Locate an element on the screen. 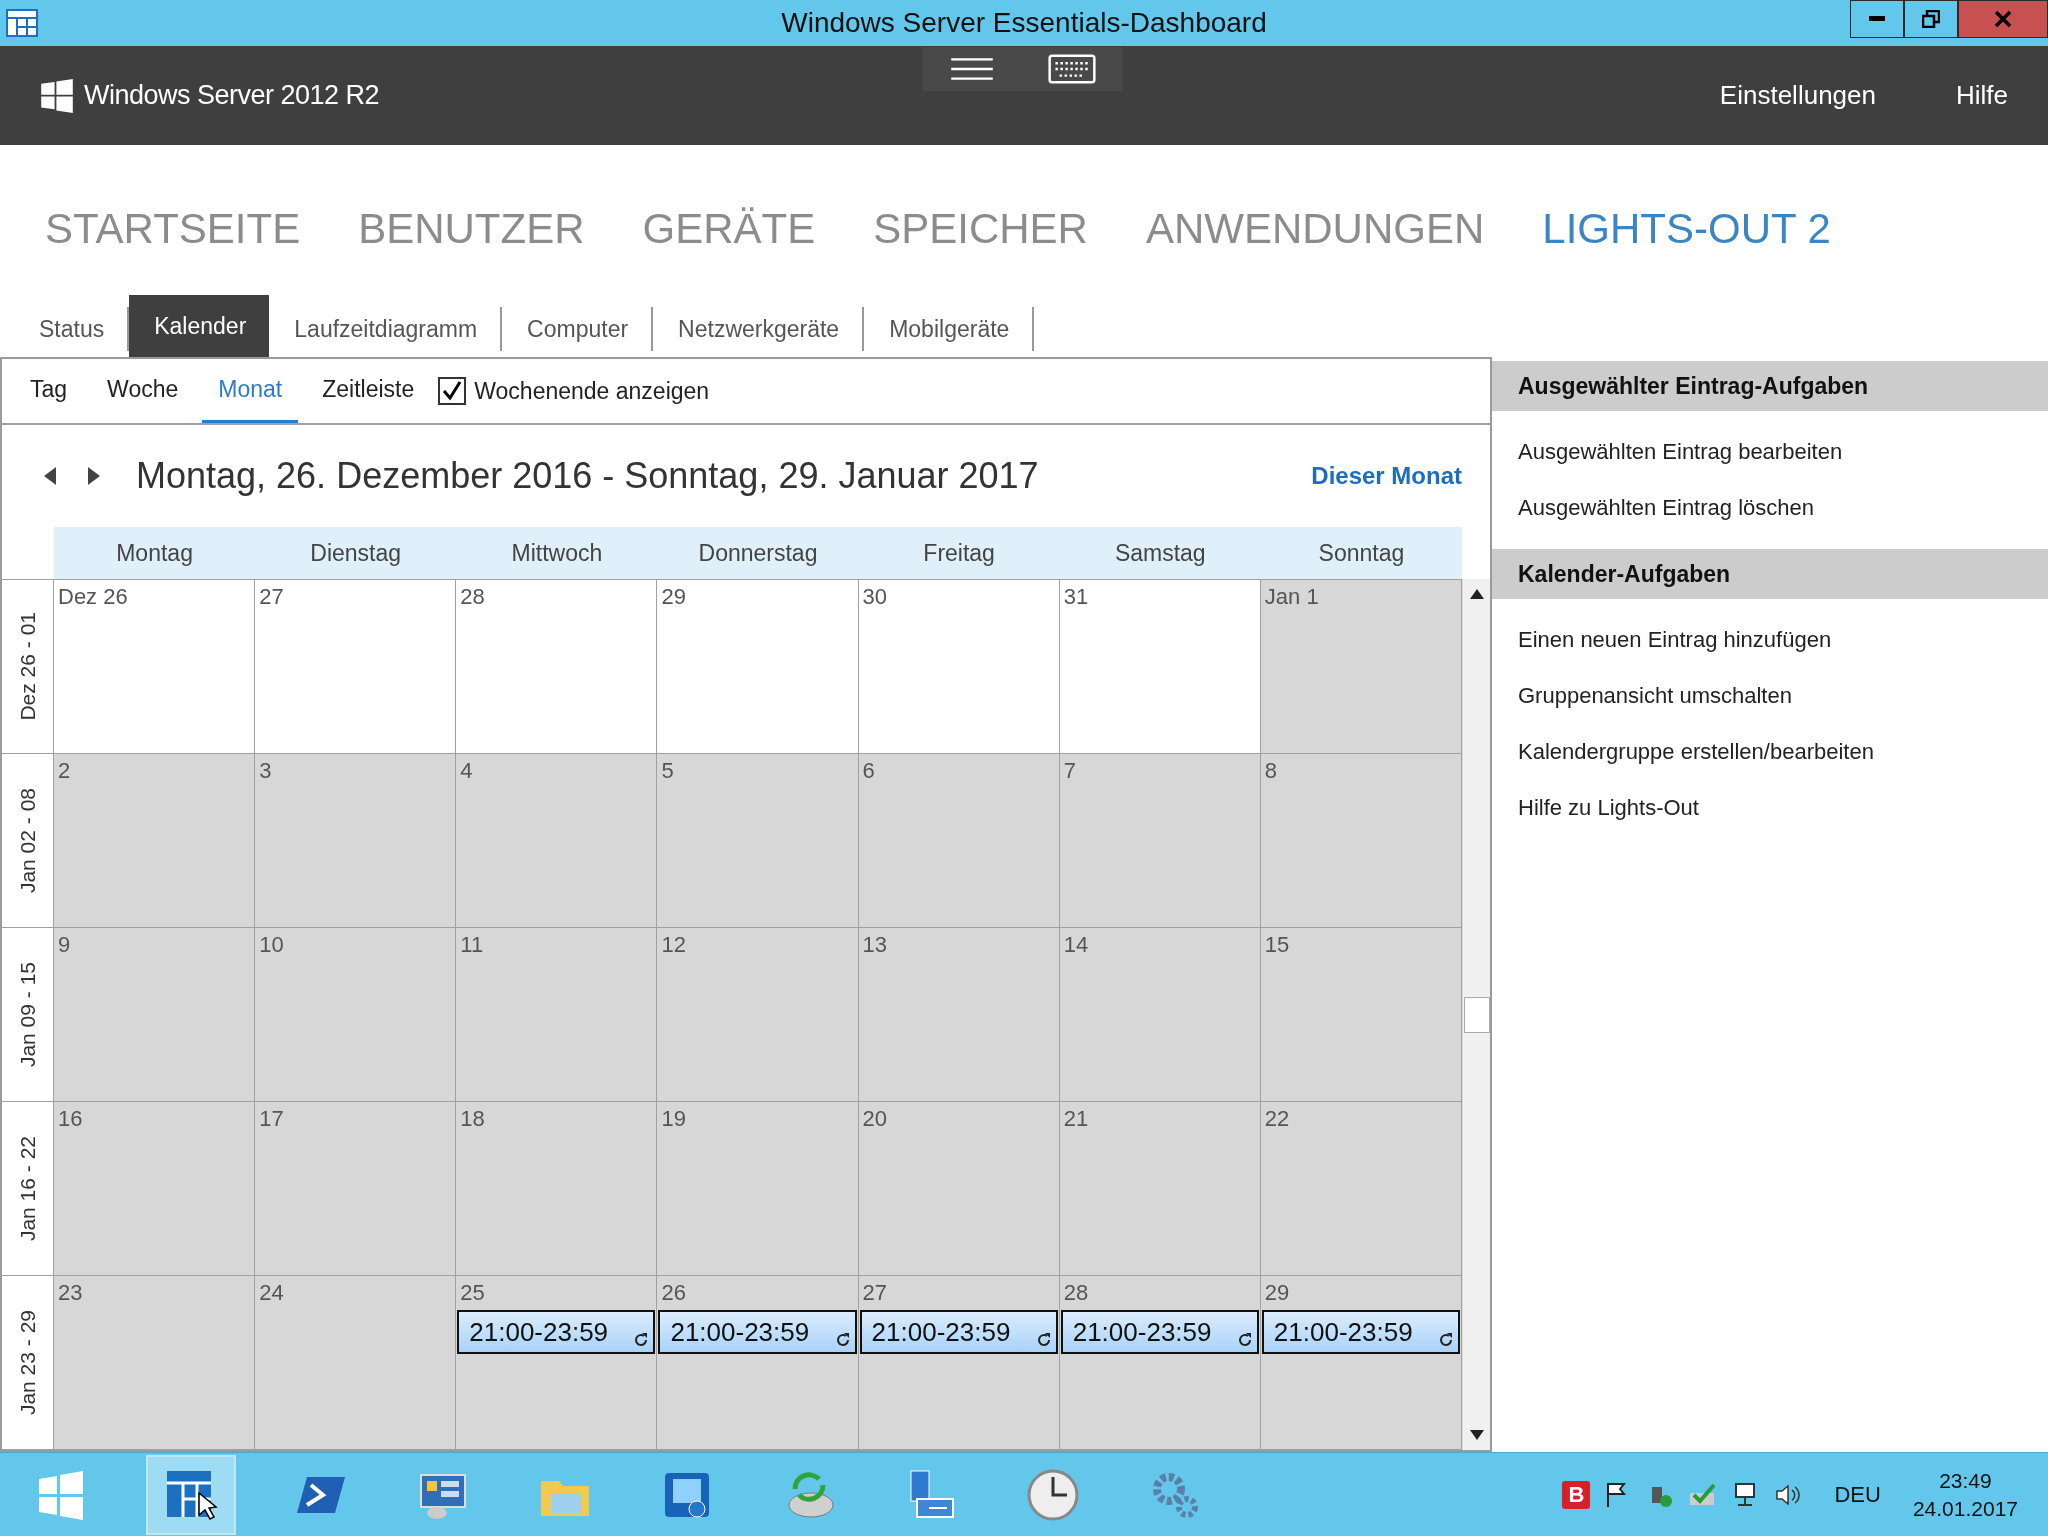 This screenshot has height=1536, width=2048. close-button is located at coordinates (2003, 19).